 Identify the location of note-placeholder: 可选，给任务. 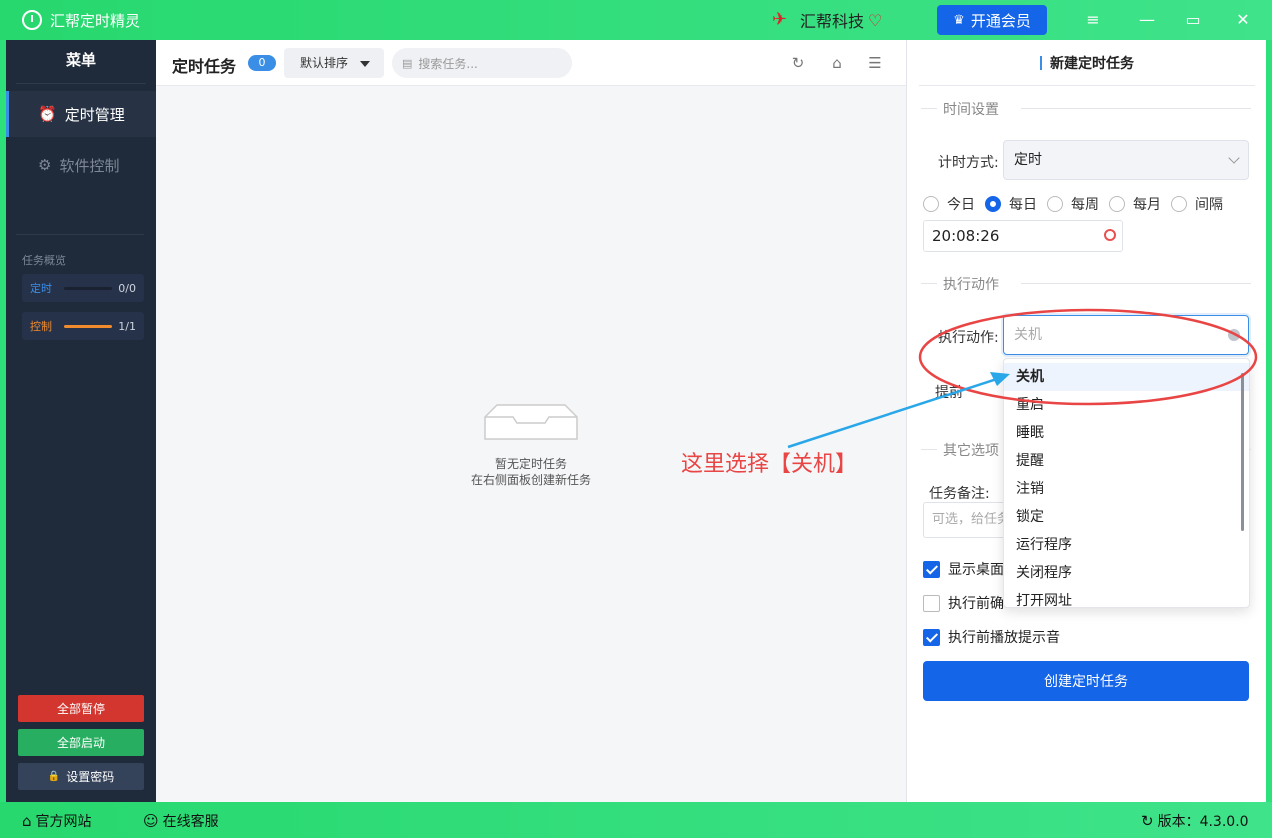
(971, 519).